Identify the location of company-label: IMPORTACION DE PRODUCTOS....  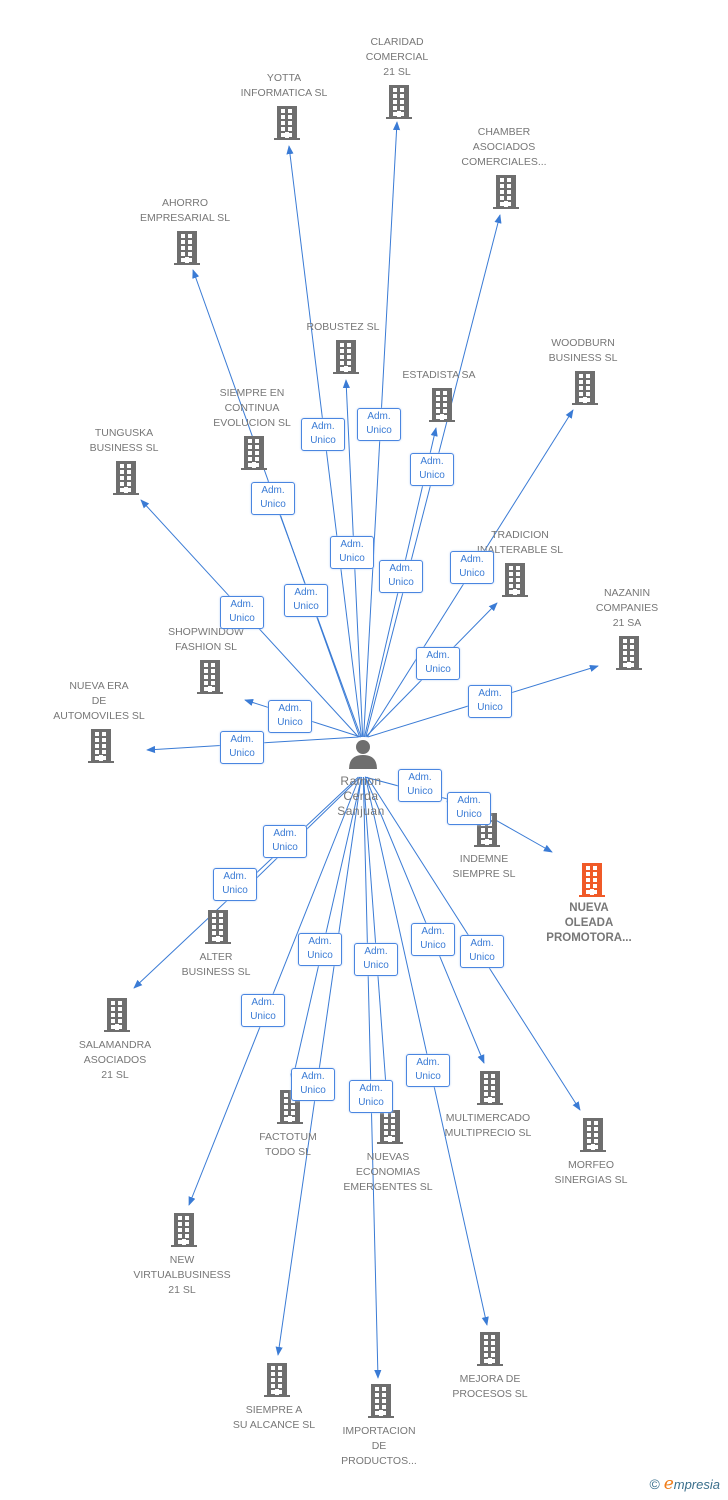
(379, 1446).